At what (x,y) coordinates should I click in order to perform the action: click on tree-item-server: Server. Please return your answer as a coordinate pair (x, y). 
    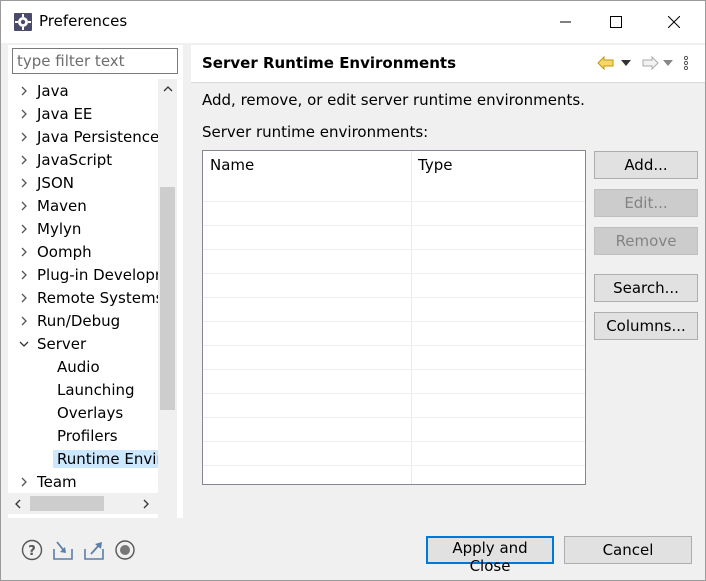
    Looking at the image, I should click on (83, 343).